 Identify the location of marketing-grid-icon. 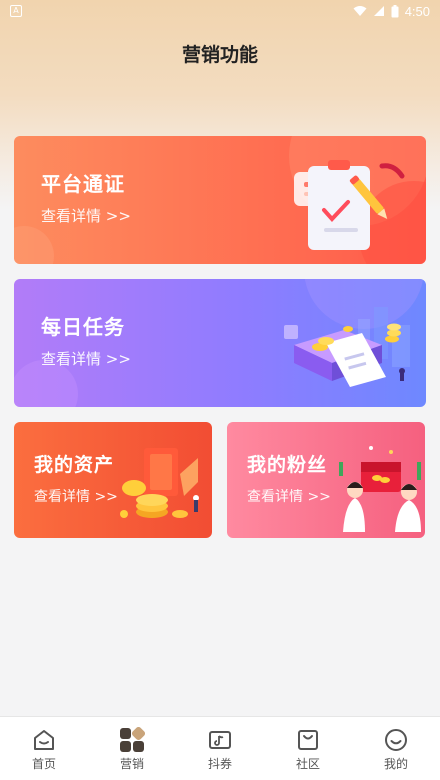
(132, 739).